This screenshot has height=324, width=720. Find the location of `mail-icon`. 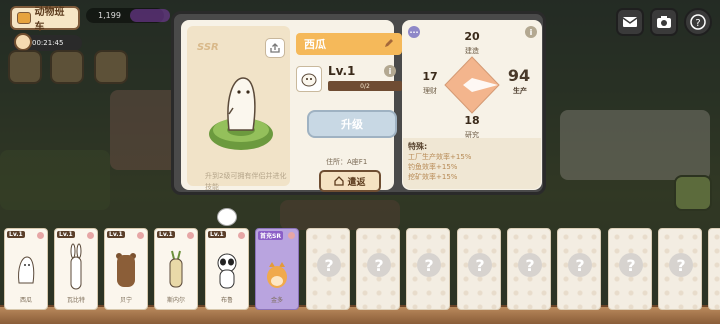

mail-icon is located at coordinates (630, 22).